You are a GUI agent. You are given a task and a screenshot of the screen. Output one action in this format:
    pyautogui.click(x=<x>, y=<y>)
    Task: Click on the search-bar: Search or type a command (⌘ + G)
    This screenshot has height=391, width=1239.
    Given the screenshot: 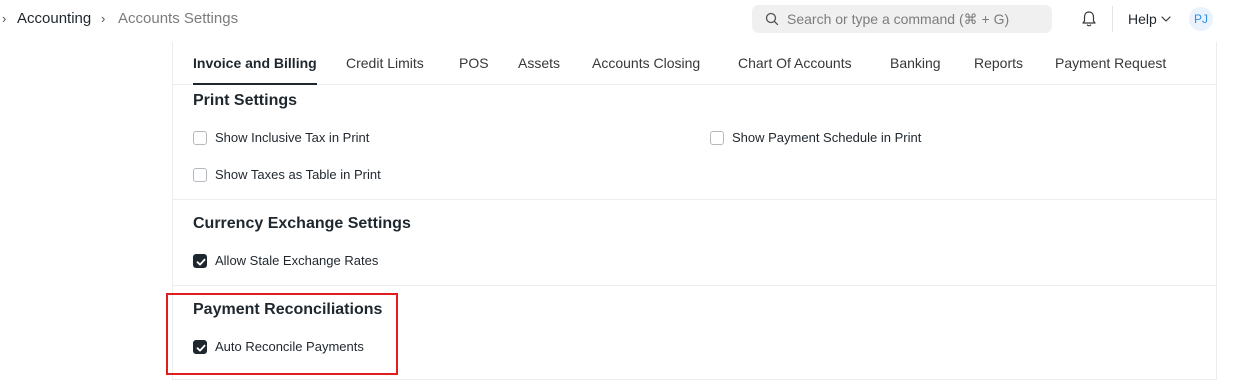 What is the action you would take?
    pyautogui.click(x=902, y=19)
    